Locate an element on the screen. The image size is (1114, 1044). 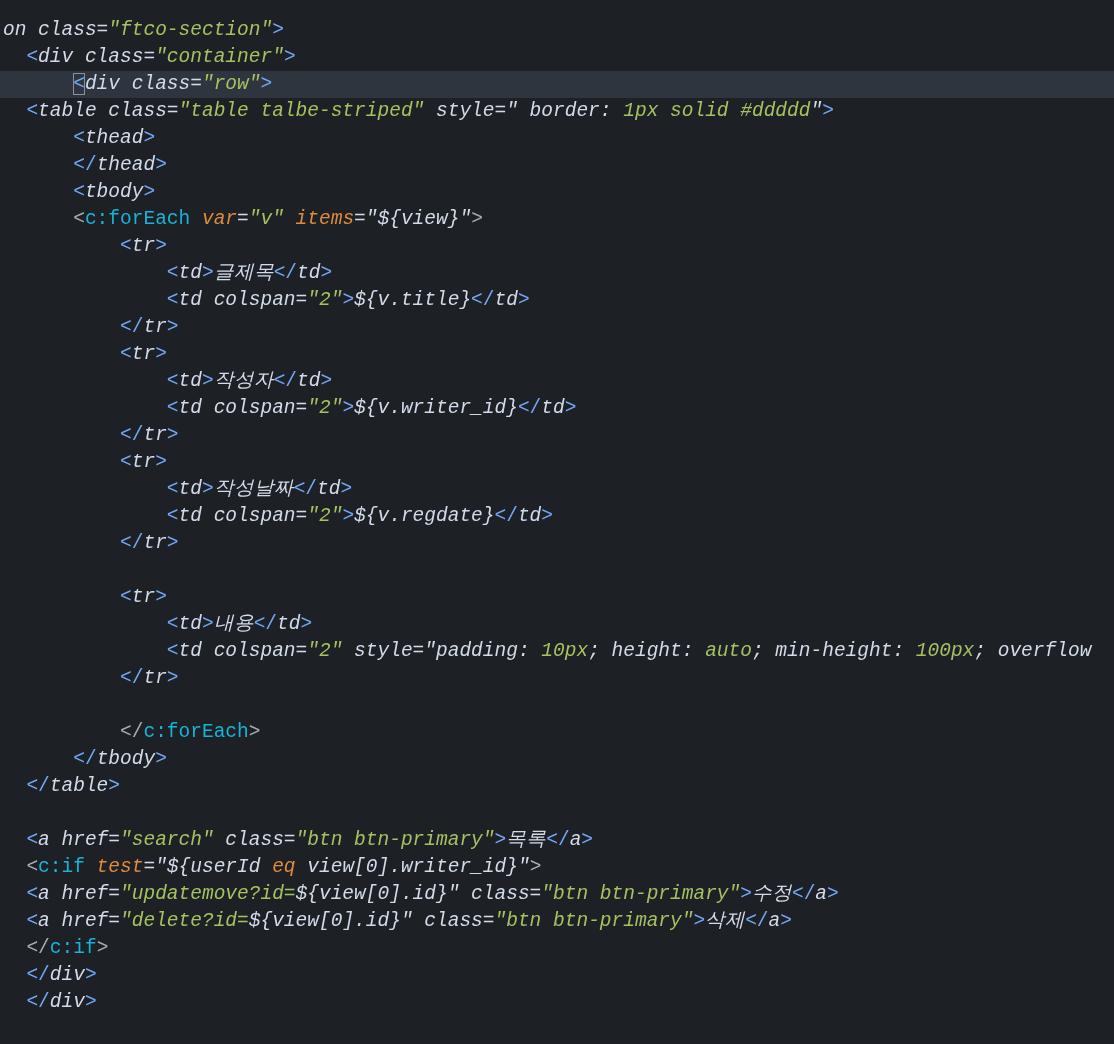
code-line: <td>내용</td> is located at coordinates (239, 624).